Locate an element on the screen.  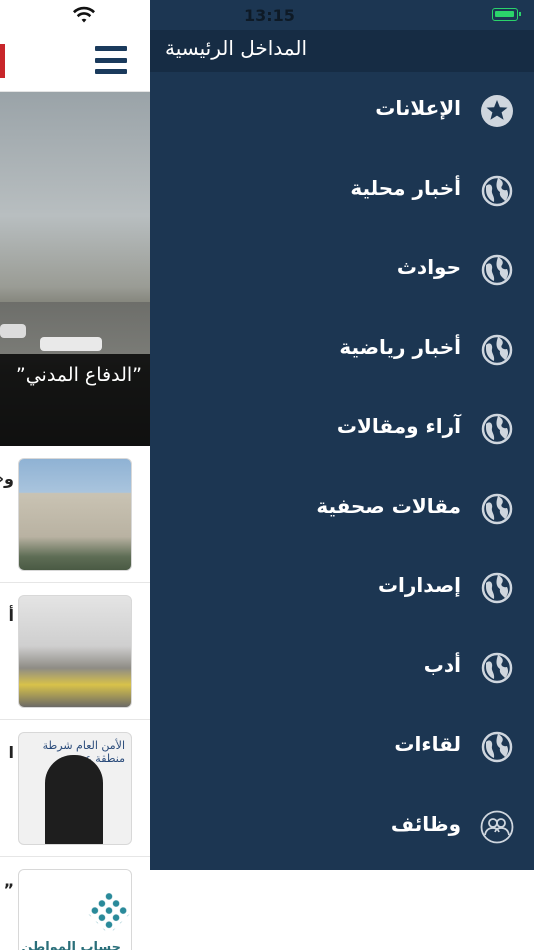
menu-item-interviews: لقاءات is located at coordinates (342, 748).